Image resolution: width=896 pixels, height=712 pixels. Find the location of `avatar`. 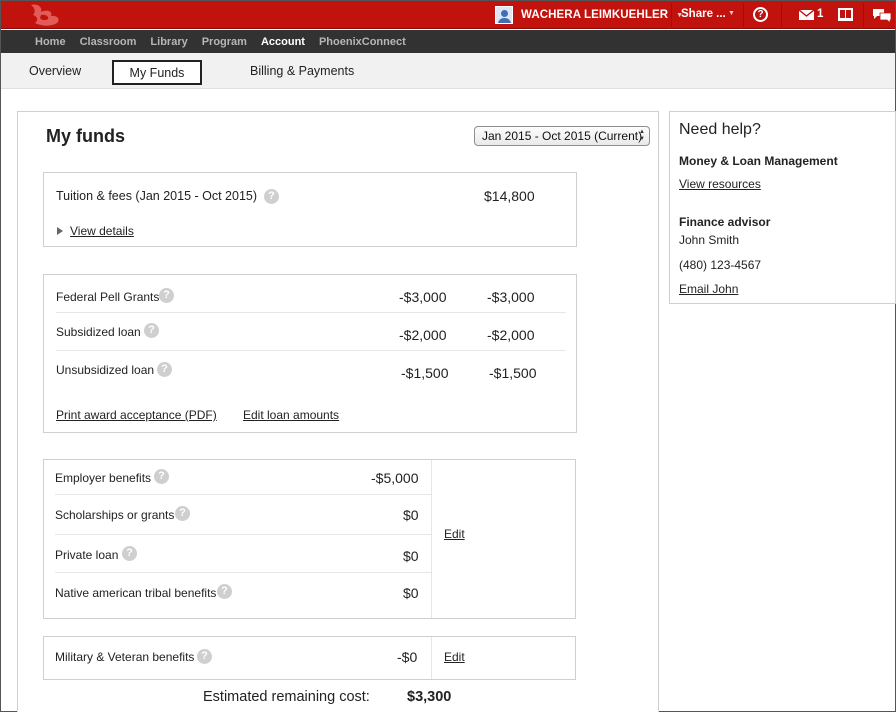

avatar is located at coordinates (504, 15).